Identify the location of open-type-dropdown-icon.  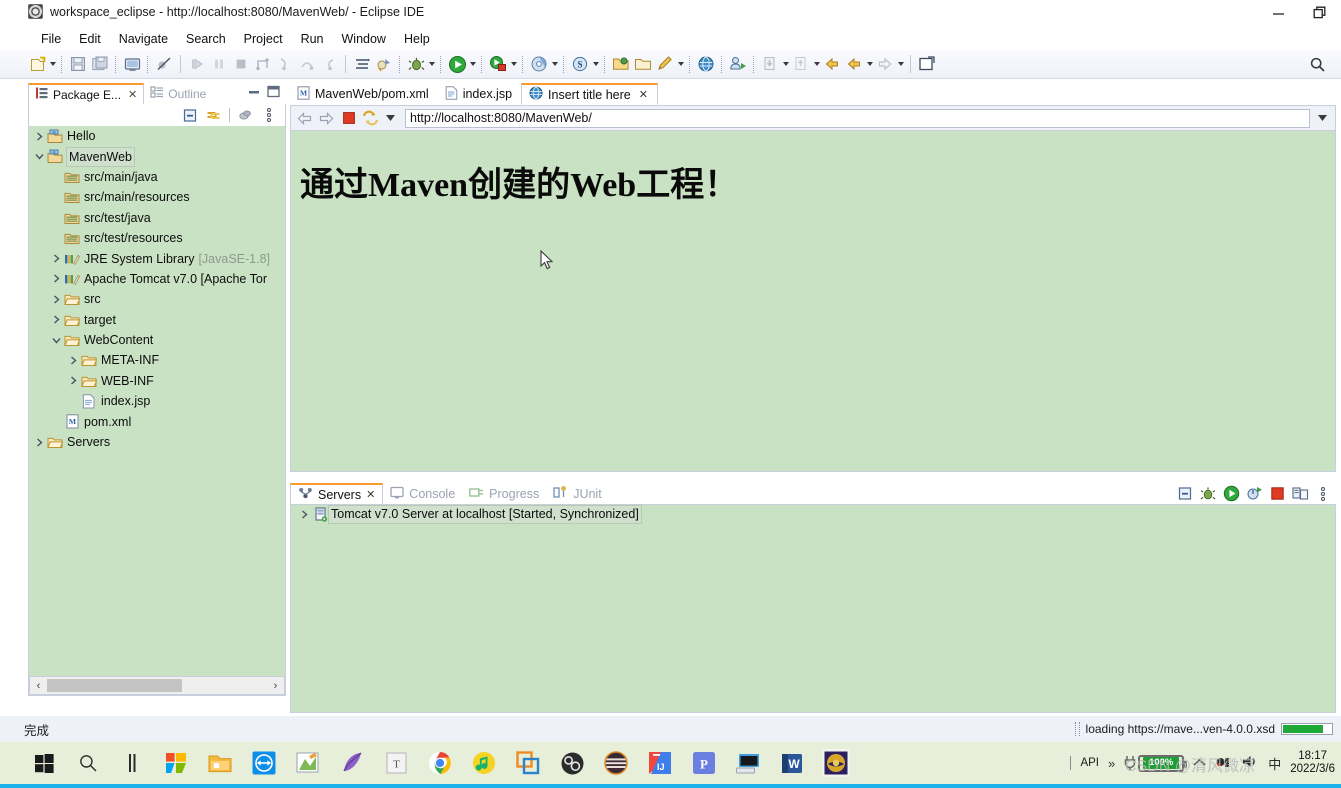
(595, 64).